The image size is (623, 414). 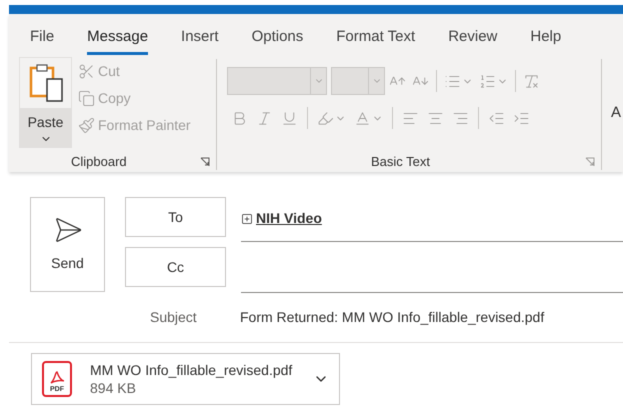 I want to click on subject-label: Subject, so click(x=174, y=317).